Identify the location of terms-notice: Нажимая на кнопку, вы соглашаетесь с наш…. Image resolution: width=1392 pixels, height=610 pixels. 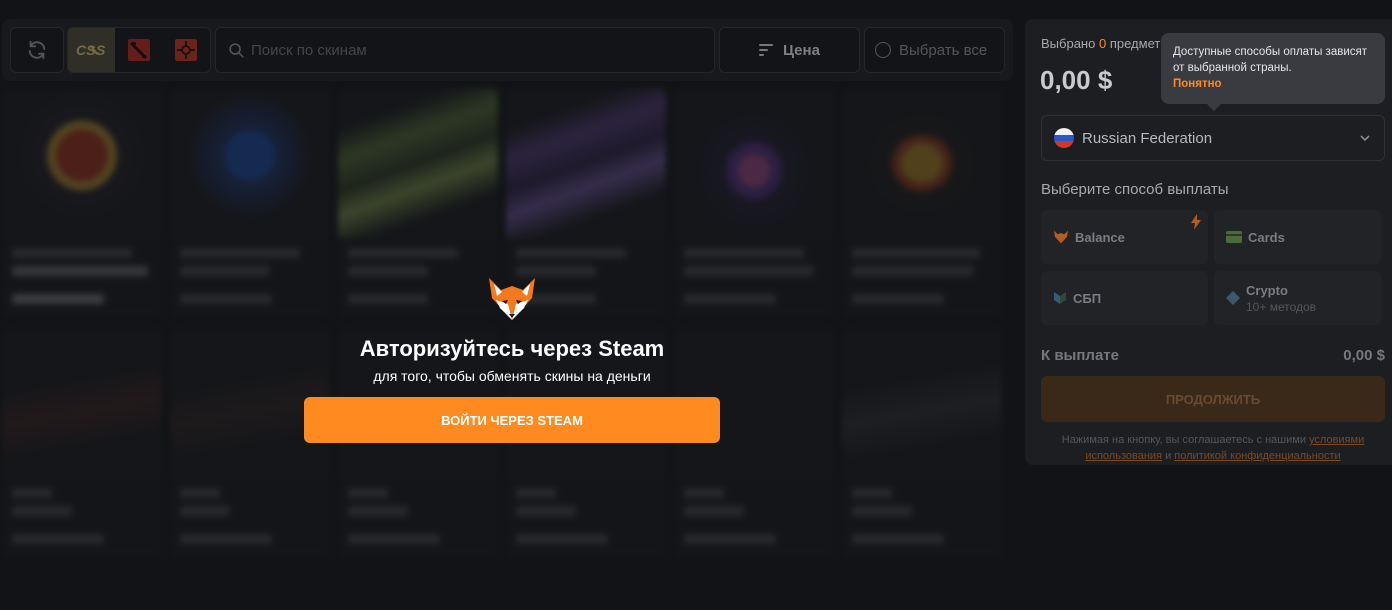
(1213, 448).